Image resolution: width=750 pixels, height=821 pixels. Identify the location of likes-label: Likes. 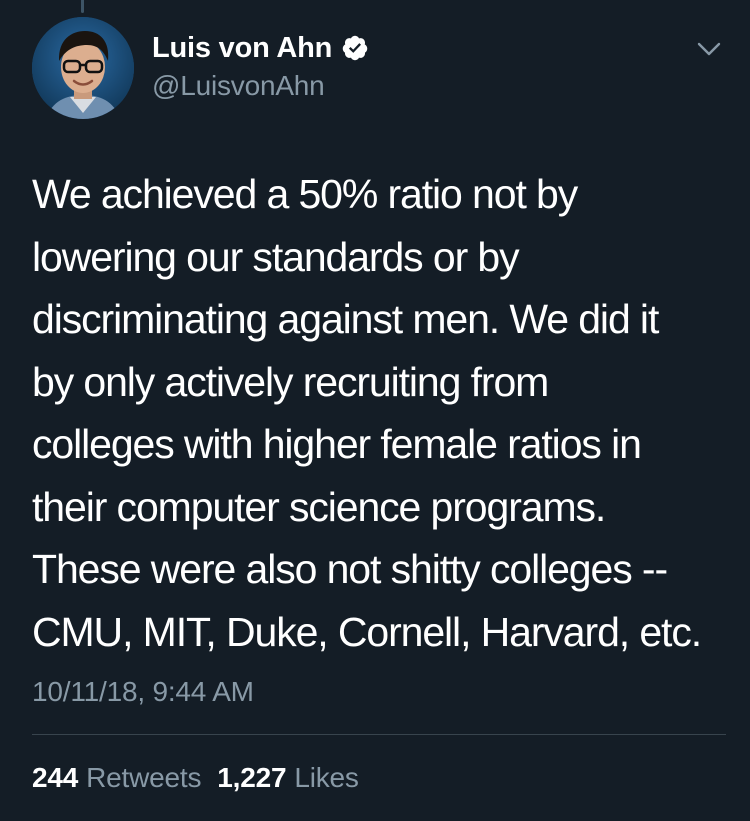
(326, 777).